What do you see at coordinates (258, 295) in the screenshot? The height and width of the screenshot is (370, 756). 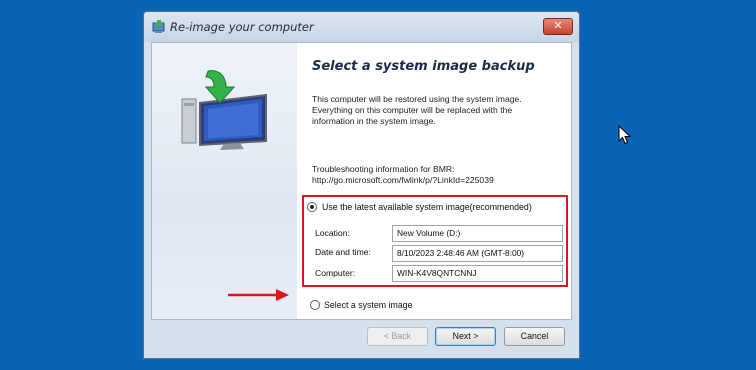 I see `red-arrow-icon` at bounding box center [258, 295].